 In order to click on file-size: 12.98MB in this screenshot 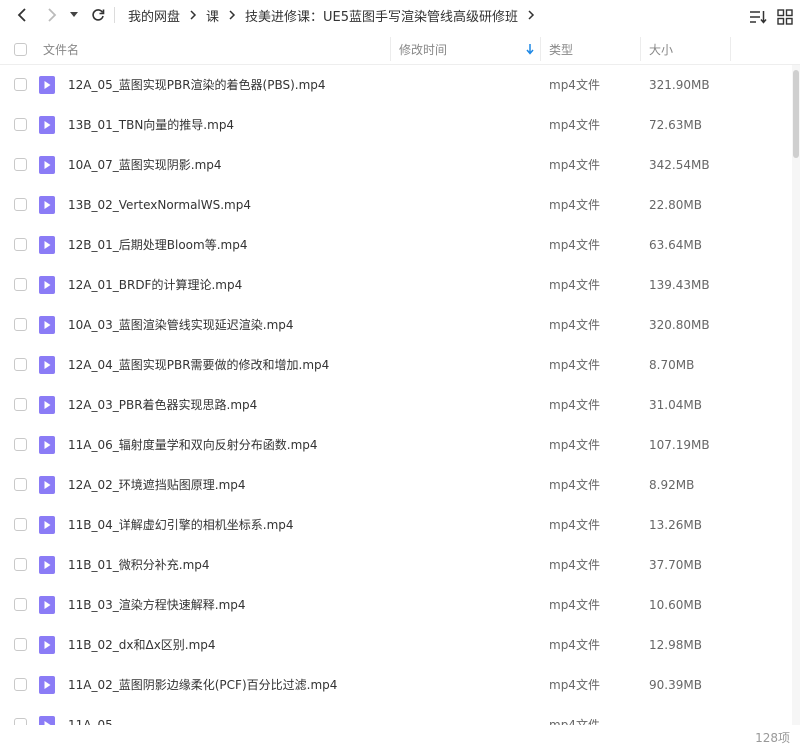, I will do `click(675, 645)`.